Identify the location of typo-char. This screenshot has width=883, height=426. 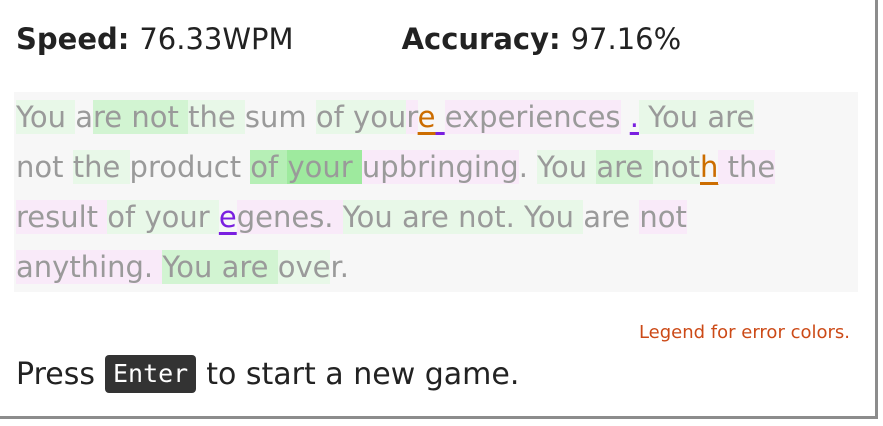
(439, 117).